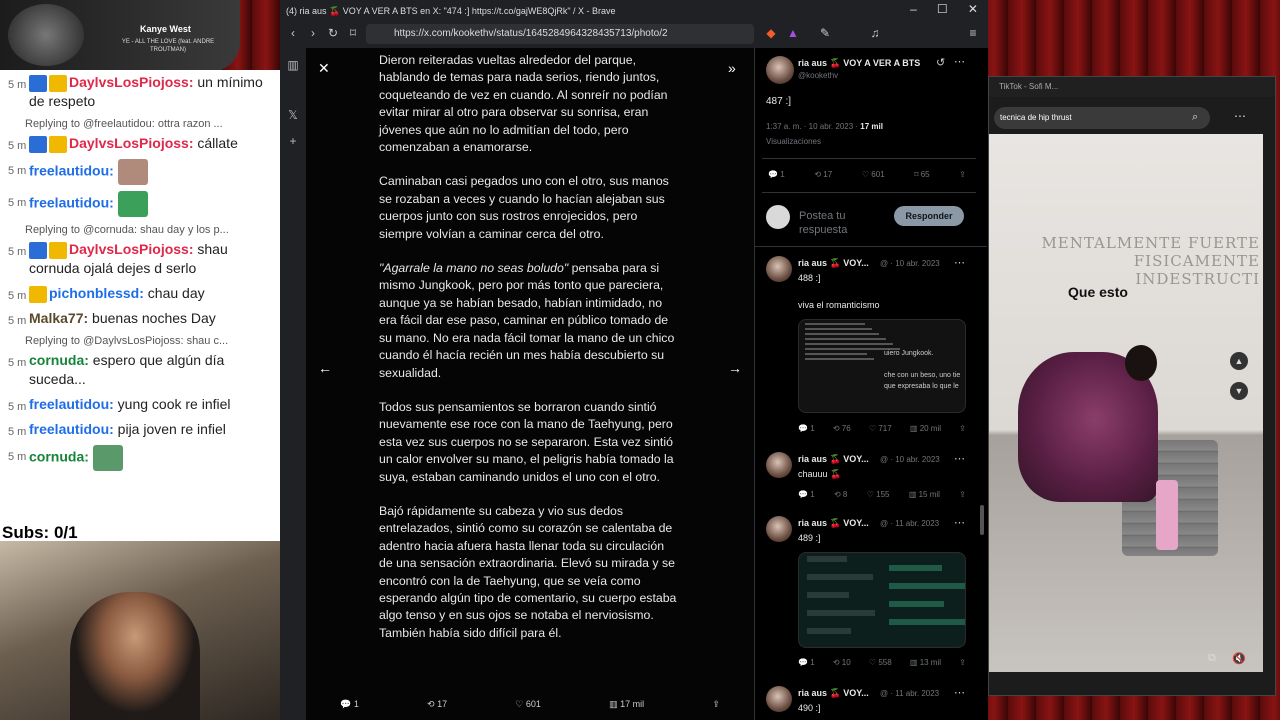 Image resolution: width=1280 pixels, height=720 pixels. What do you see at coordinates (973, 11) in the screenshot?
I see `close-window-button: ✕` at bounding box center [973, 11].